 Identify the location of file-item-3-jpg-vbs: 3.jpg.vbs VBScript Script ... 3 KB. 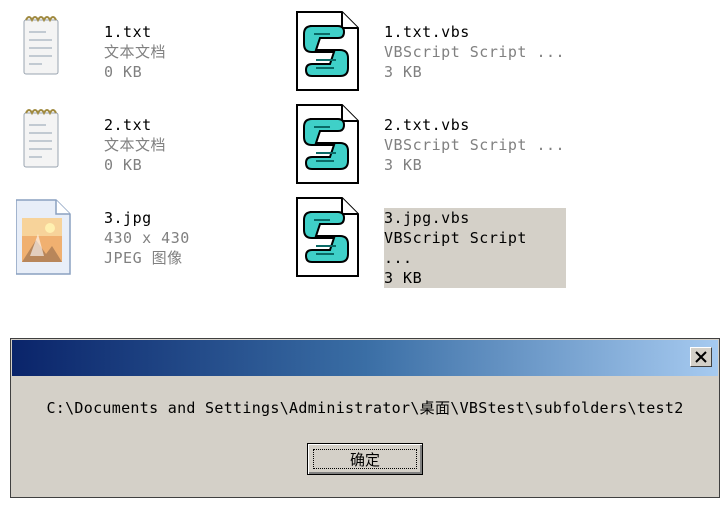
(431, 242).